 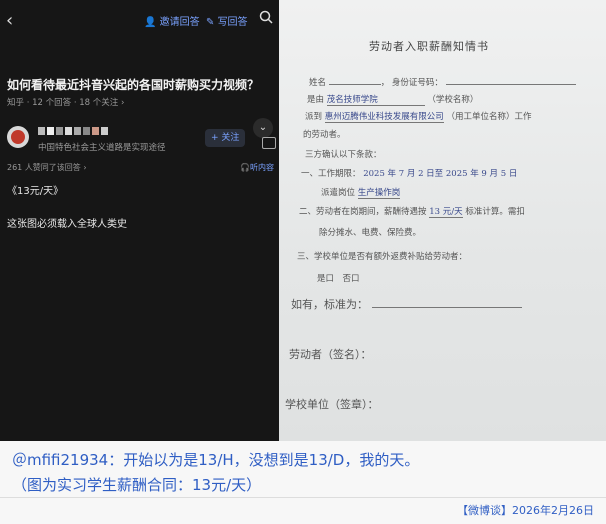 What do you see at coordinates (440, 174) in the screenshot?
I see `doc-item1-value: 2025 年 7 月 2 日至 2025 年 9 月 5 日` at bounding box center [440, 174].